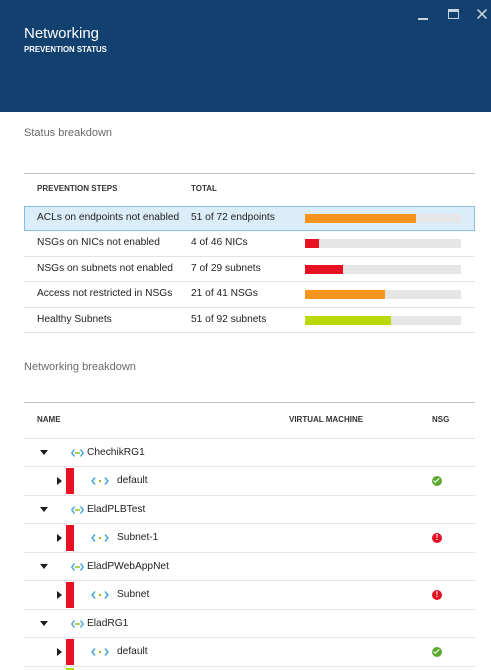  I want to click on prevention-step-total: 7 of 29 subnets, so click(226, 268).